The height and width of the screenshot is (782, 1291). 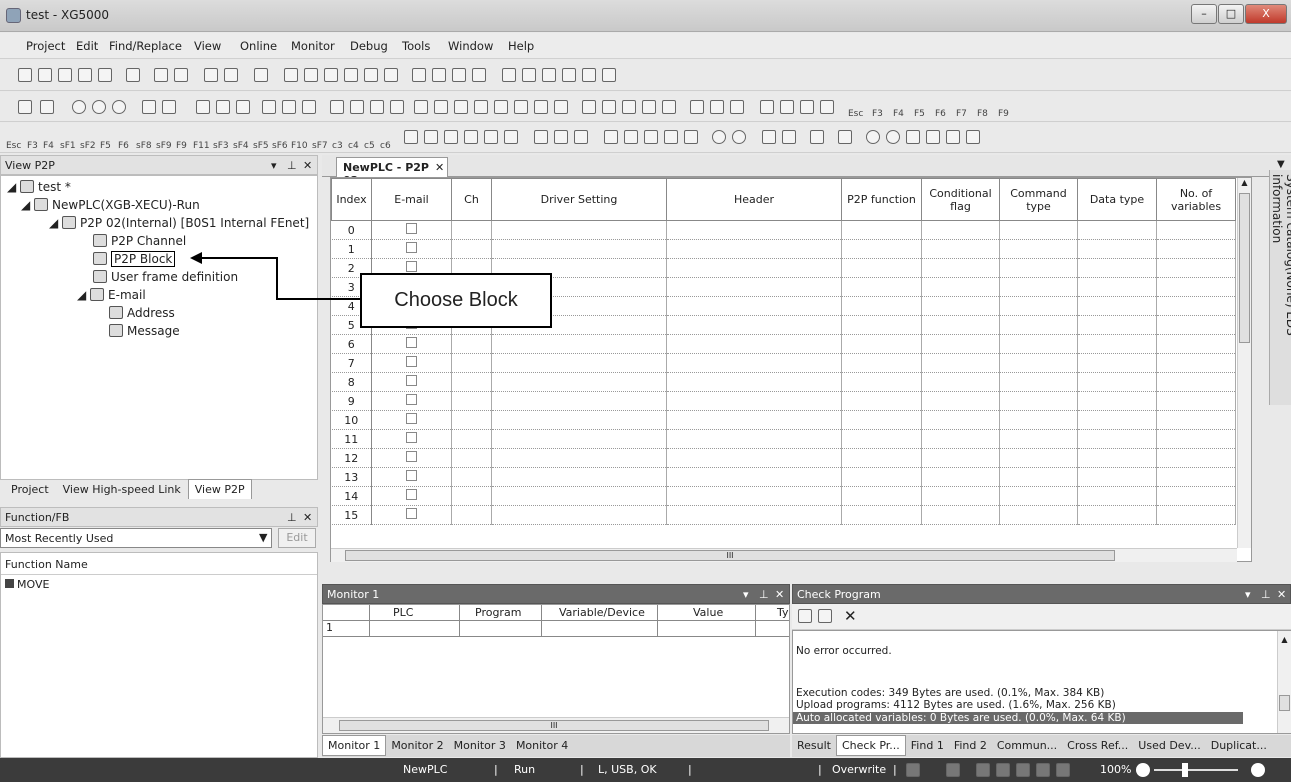 What do you see at coordinates (927, 745) in the screenshot?
I see `tab-find-1: Find 1` at bounding box center [927, 745].